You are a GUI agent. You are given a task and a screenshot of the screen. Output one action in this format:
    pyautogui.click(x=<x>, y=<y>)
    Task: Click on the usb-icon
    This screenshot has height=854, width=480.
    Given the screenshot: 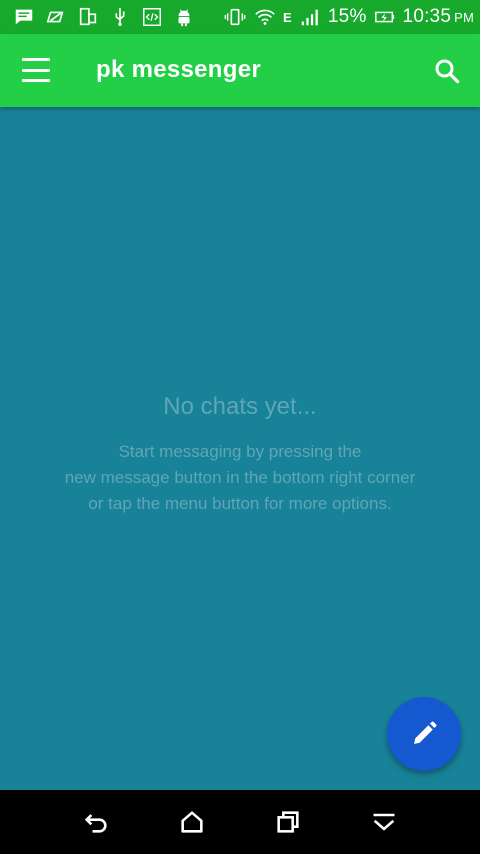 What is the action you would take?
    pyautogui.click(x=120, y=17)
    